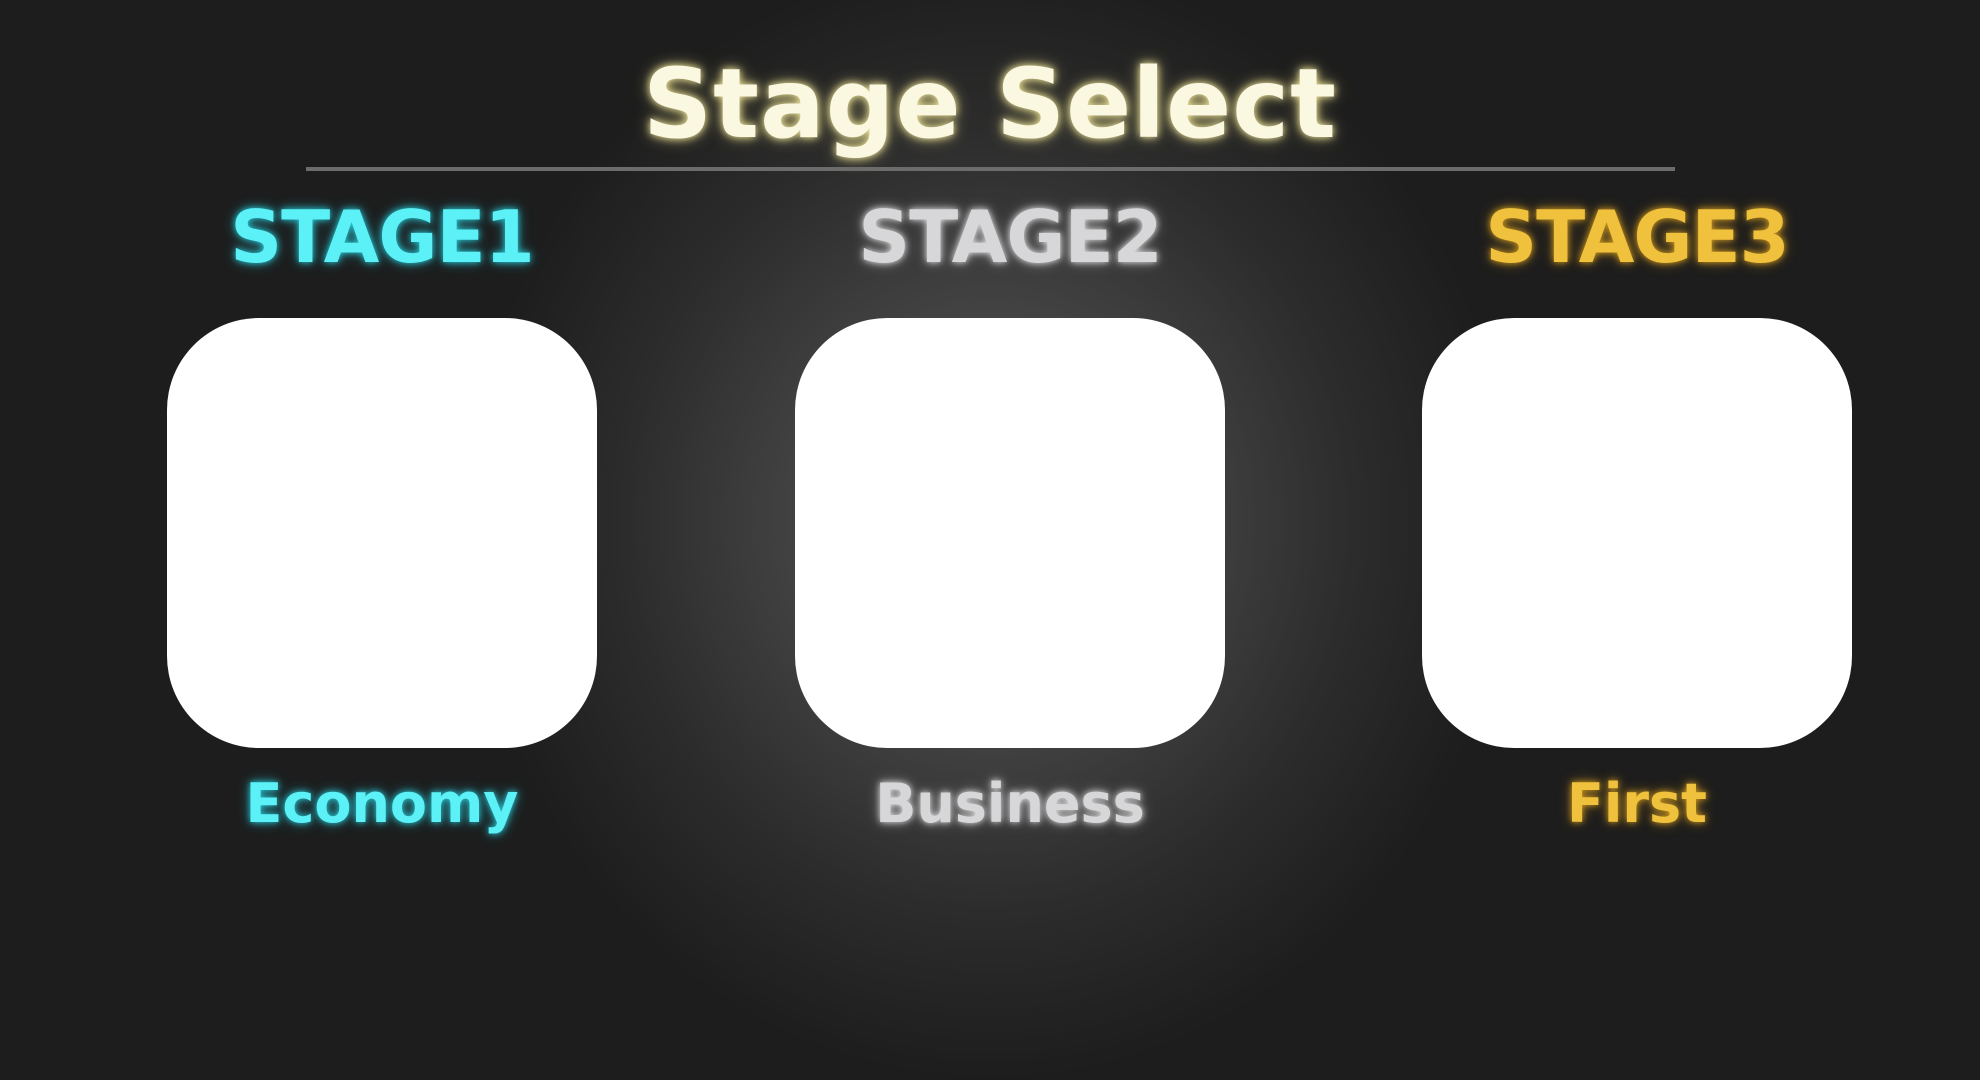  Describe the element at coordinates (382, 803) in the screenshot. I see `stage-class-label-1: Economy` at that location.